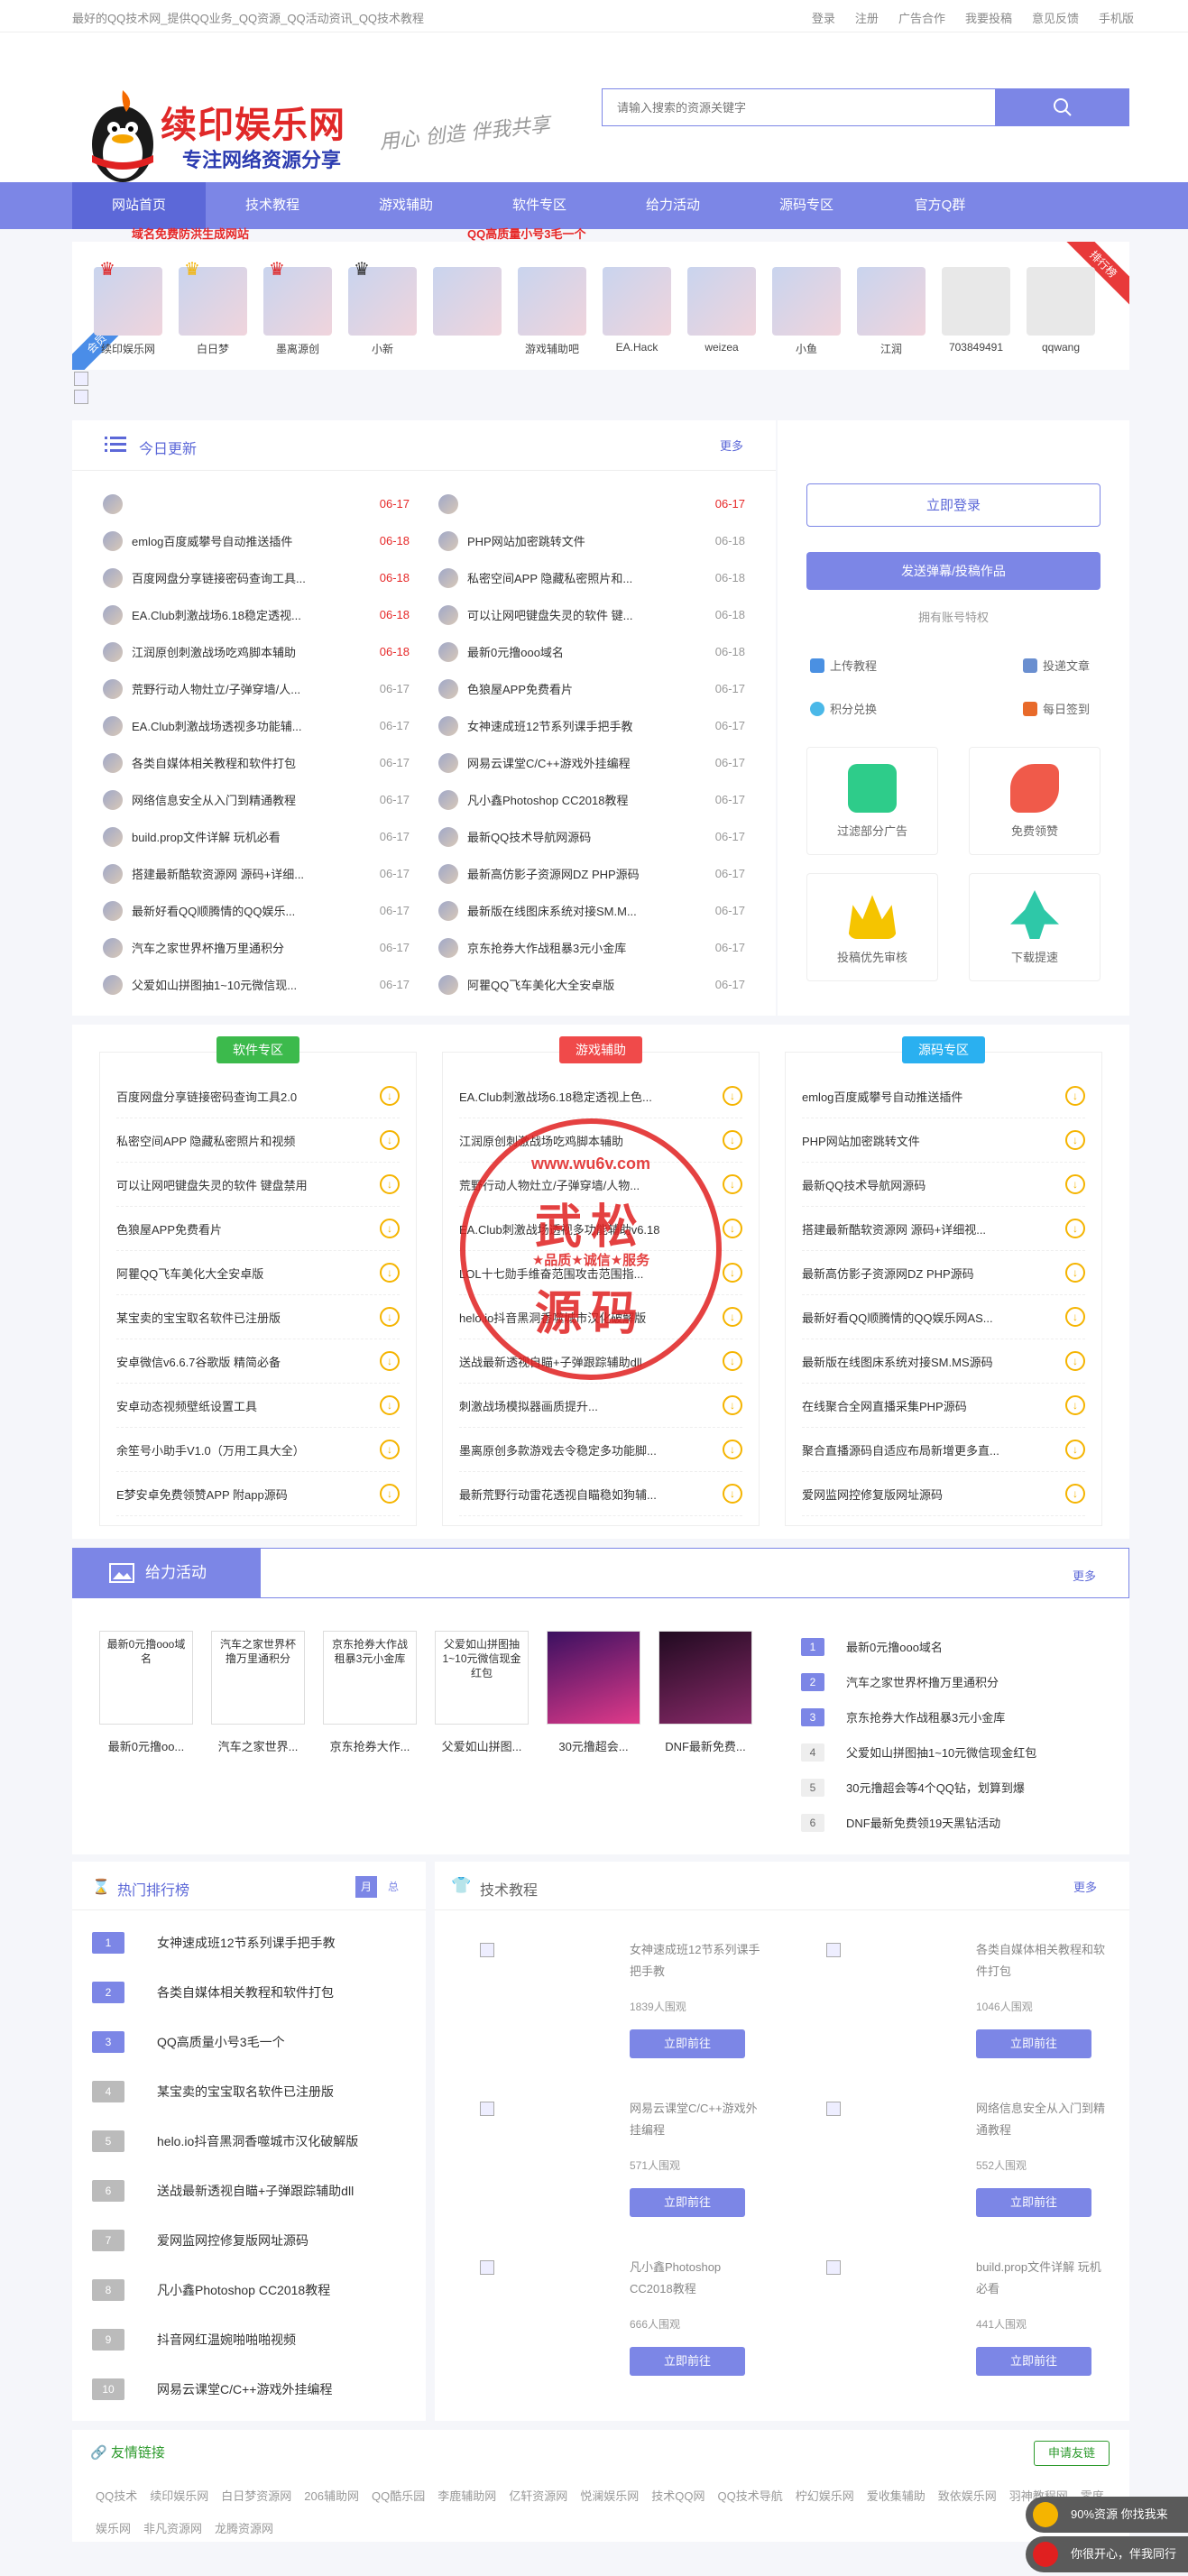 This screenshot has height=2576, width=1188. What do you see at coordinates (393, 1887) in the screenshot?
I see `tab-total: 总` at bounding box center [393, 1887].